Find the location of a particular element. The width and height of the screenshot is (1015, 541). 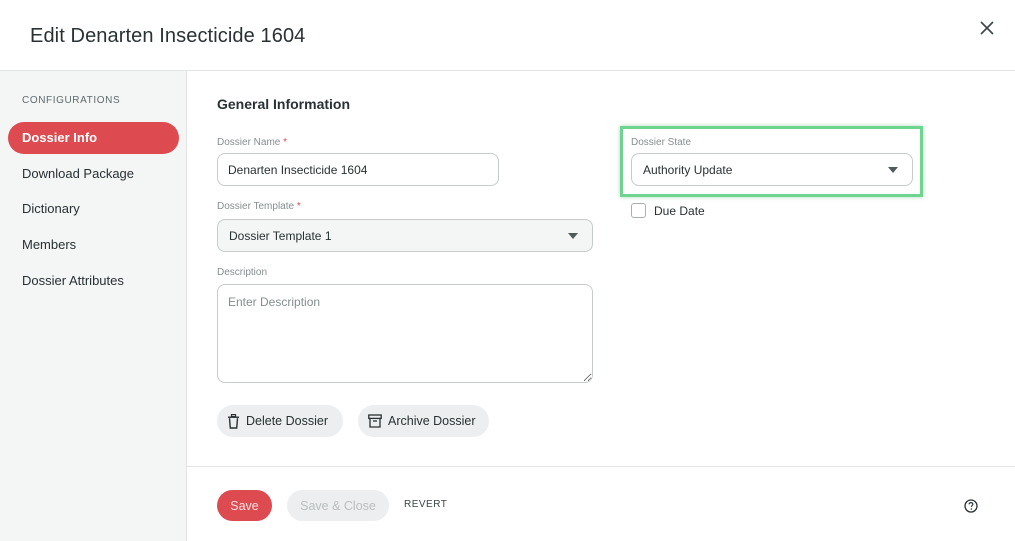

revert-button: REVERT is located at coordinates (425, 504).